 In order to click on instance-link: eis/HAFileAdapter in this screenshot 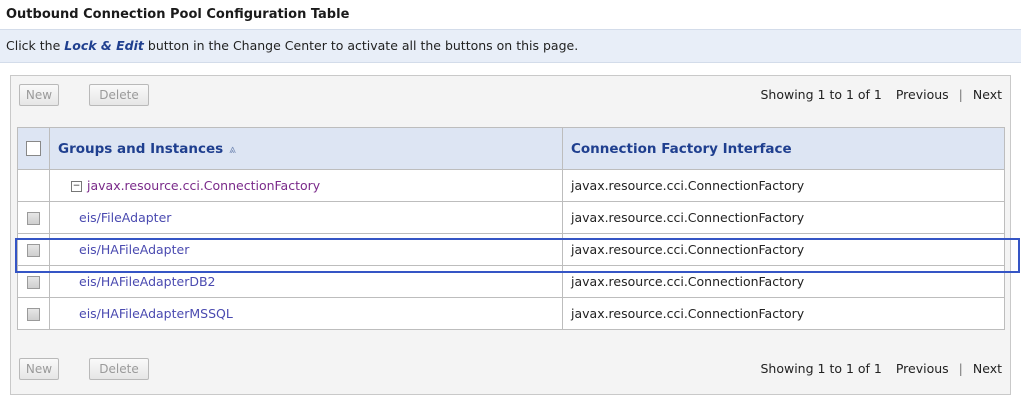, I will do `click(134, 249)`.